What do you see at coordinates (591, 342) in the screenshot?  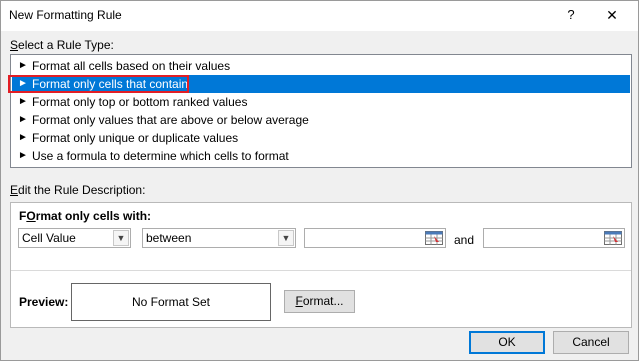 I see `cancel-button: Cancel` at bounding box center [591, 342].